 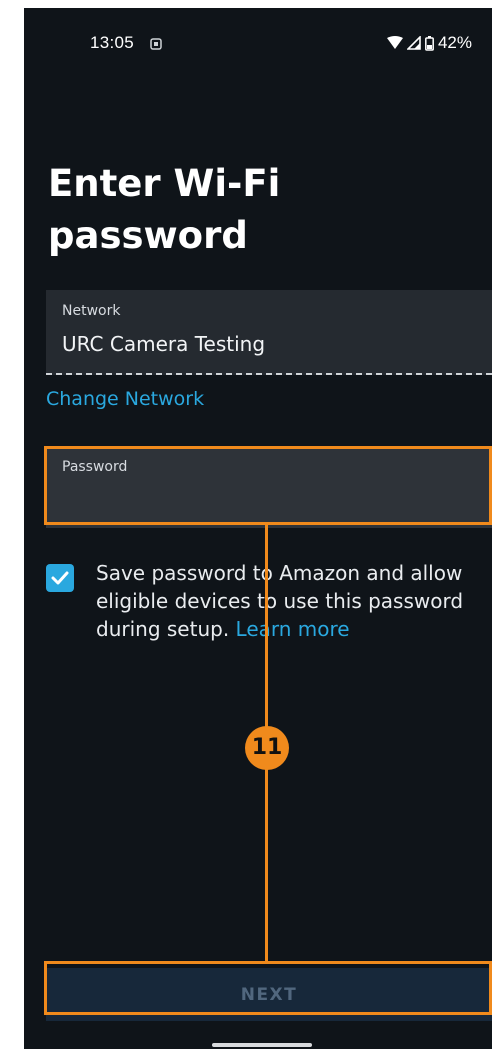 I want to click on change-network-link: Change Network, so click(x=125, y=399).